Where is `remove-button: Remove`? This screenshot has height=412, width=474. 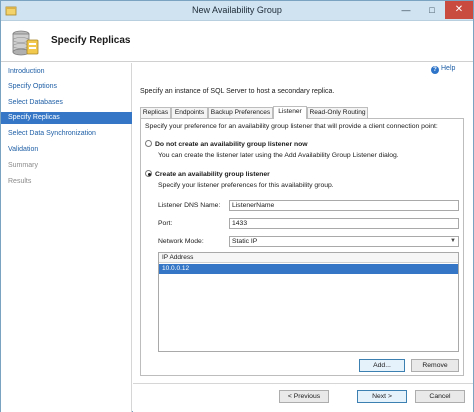
remove-button: Remove is located at coordinates (435, 365).